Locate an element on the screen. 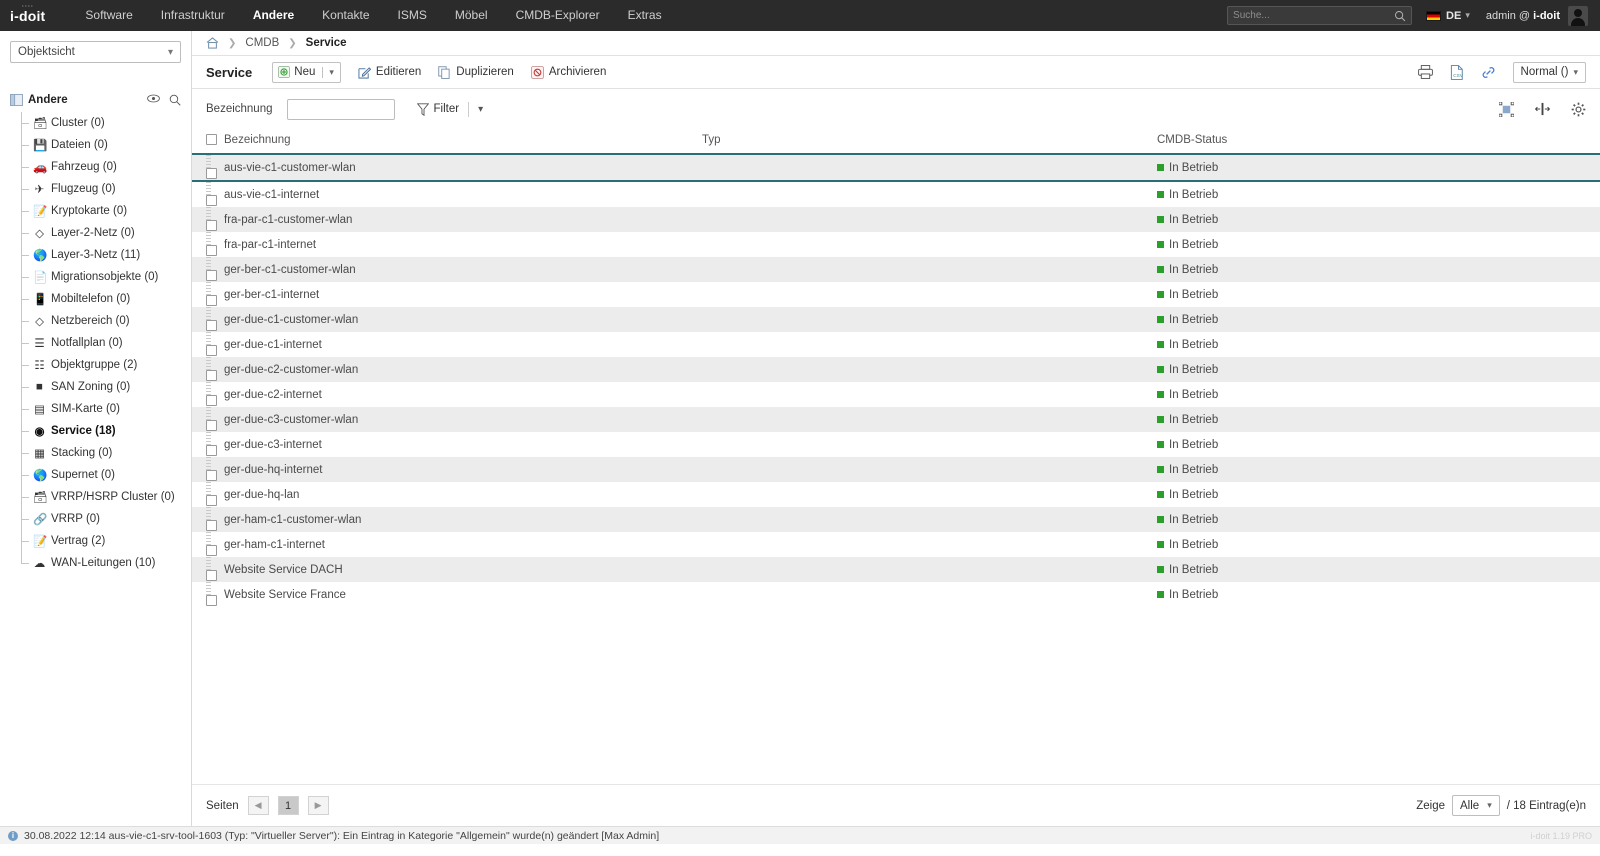 The image size is (1600, 856). pagination-page-1: 1 is located at coordinates (288, 805).